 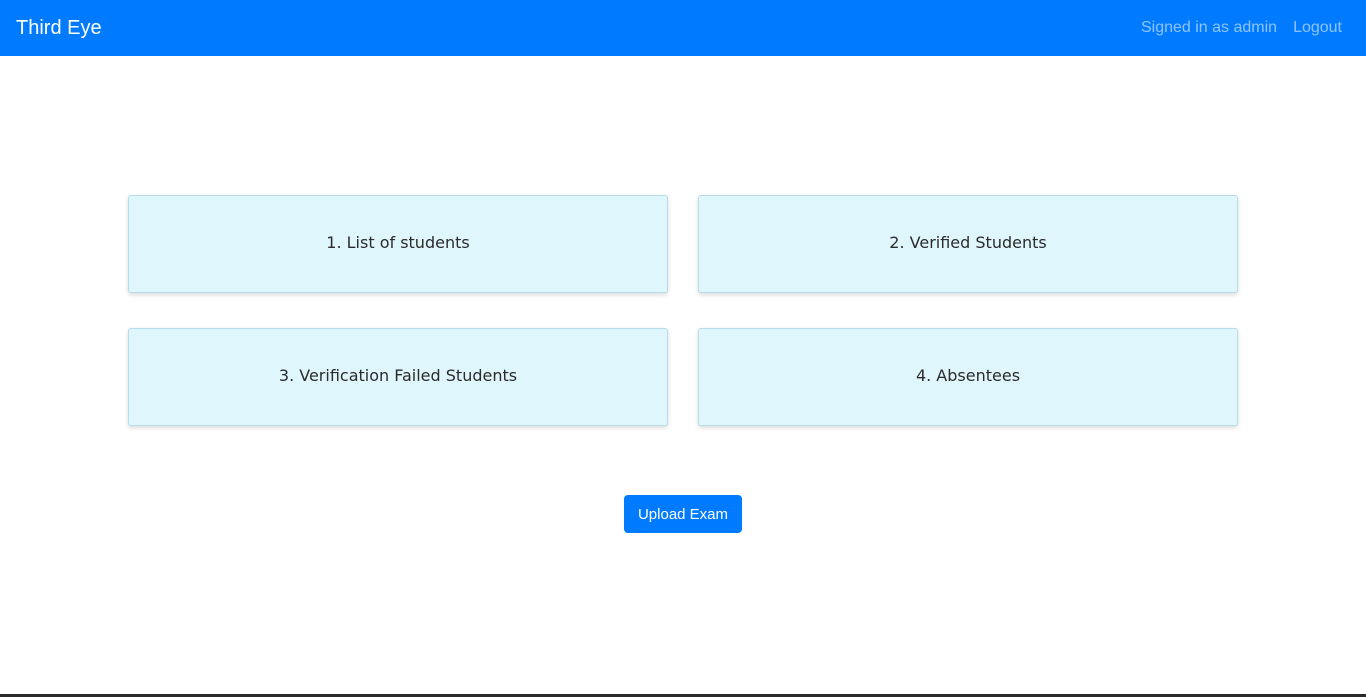 I want to click on card-verified-students: 2. Verified Students, so click(x=968, y=244).